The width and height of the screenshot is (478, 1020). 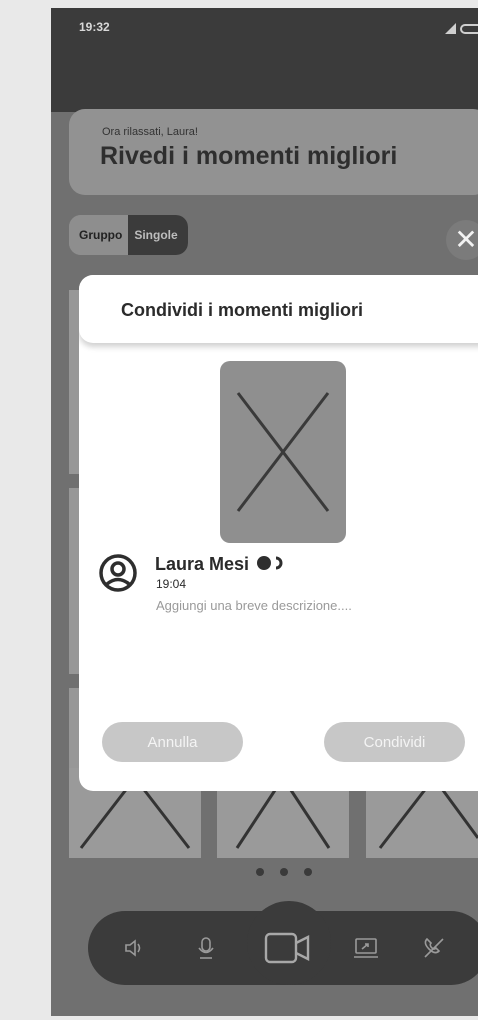 I want to click on segment-control: Gruppo Singole, so click(x=128, y=235).